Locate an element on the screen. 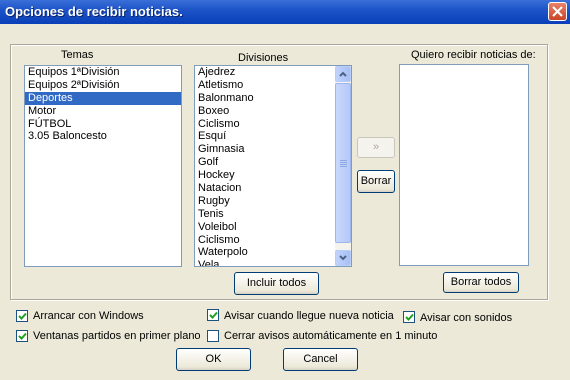 The image size is (570, 380). divisiones-label: Divisiones is located at coordinates (263, 58).